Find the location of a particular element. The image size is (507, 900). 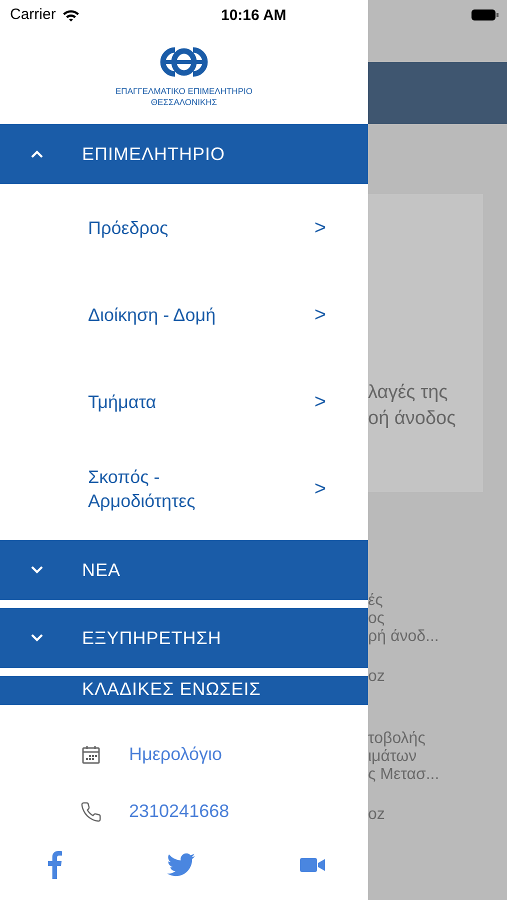

logo-text: ΕΠΑΓΓΕΛΜΑΤΙΚΟ ΕΠΙΜΕΛΗΤΗΡΙΟ is located at coordinates (184, 91).